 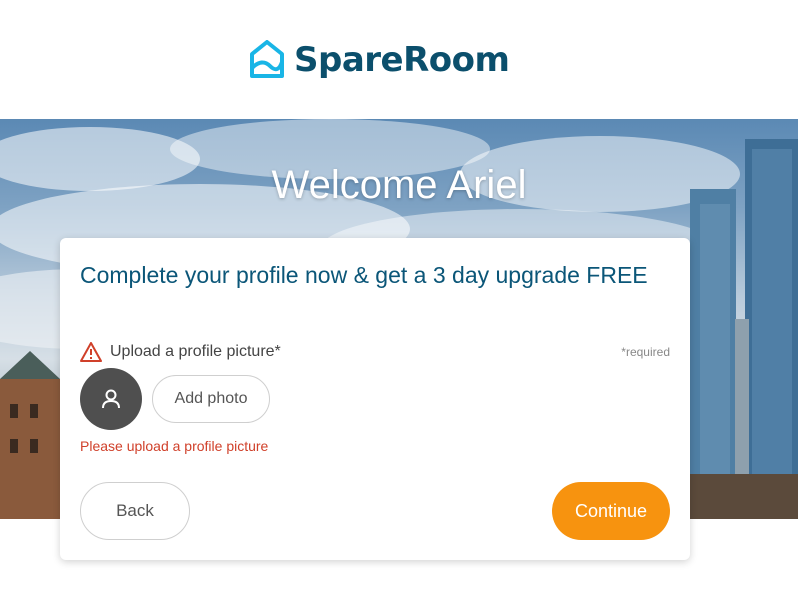 What do you see at coordinates (211, 399) in the screenshot?
I see `add-photo-button: Add photo` at bounding box center [211, 399].